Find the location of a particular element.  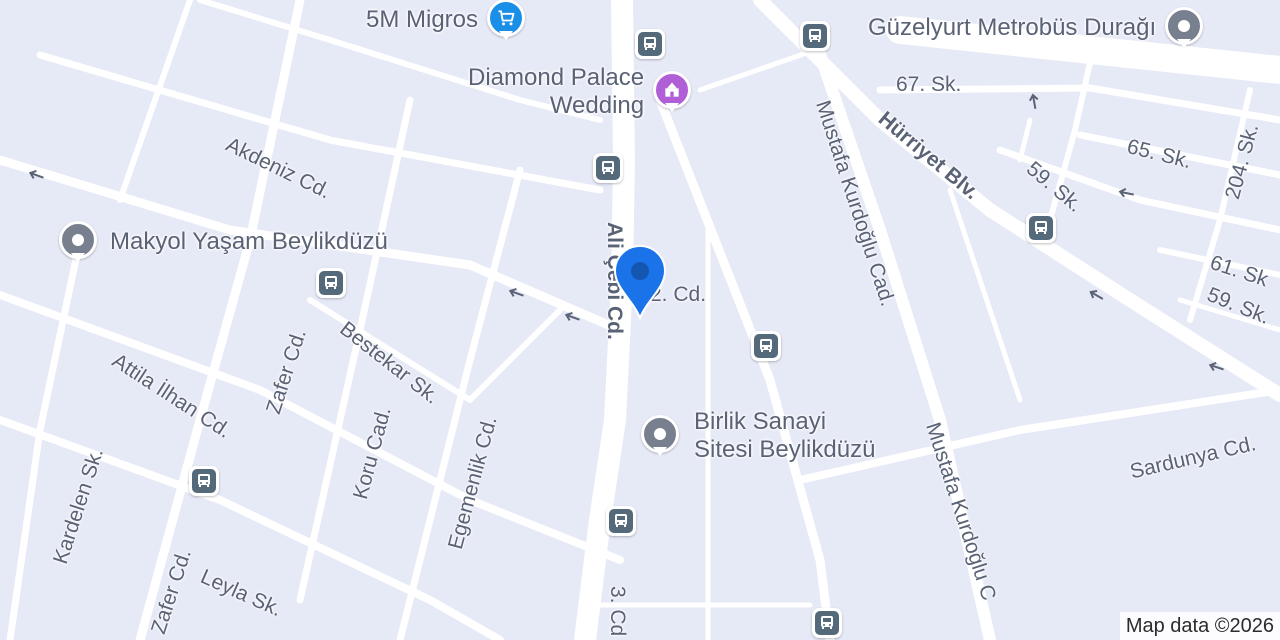

road-short-right is located at coordinates (1025, 140).